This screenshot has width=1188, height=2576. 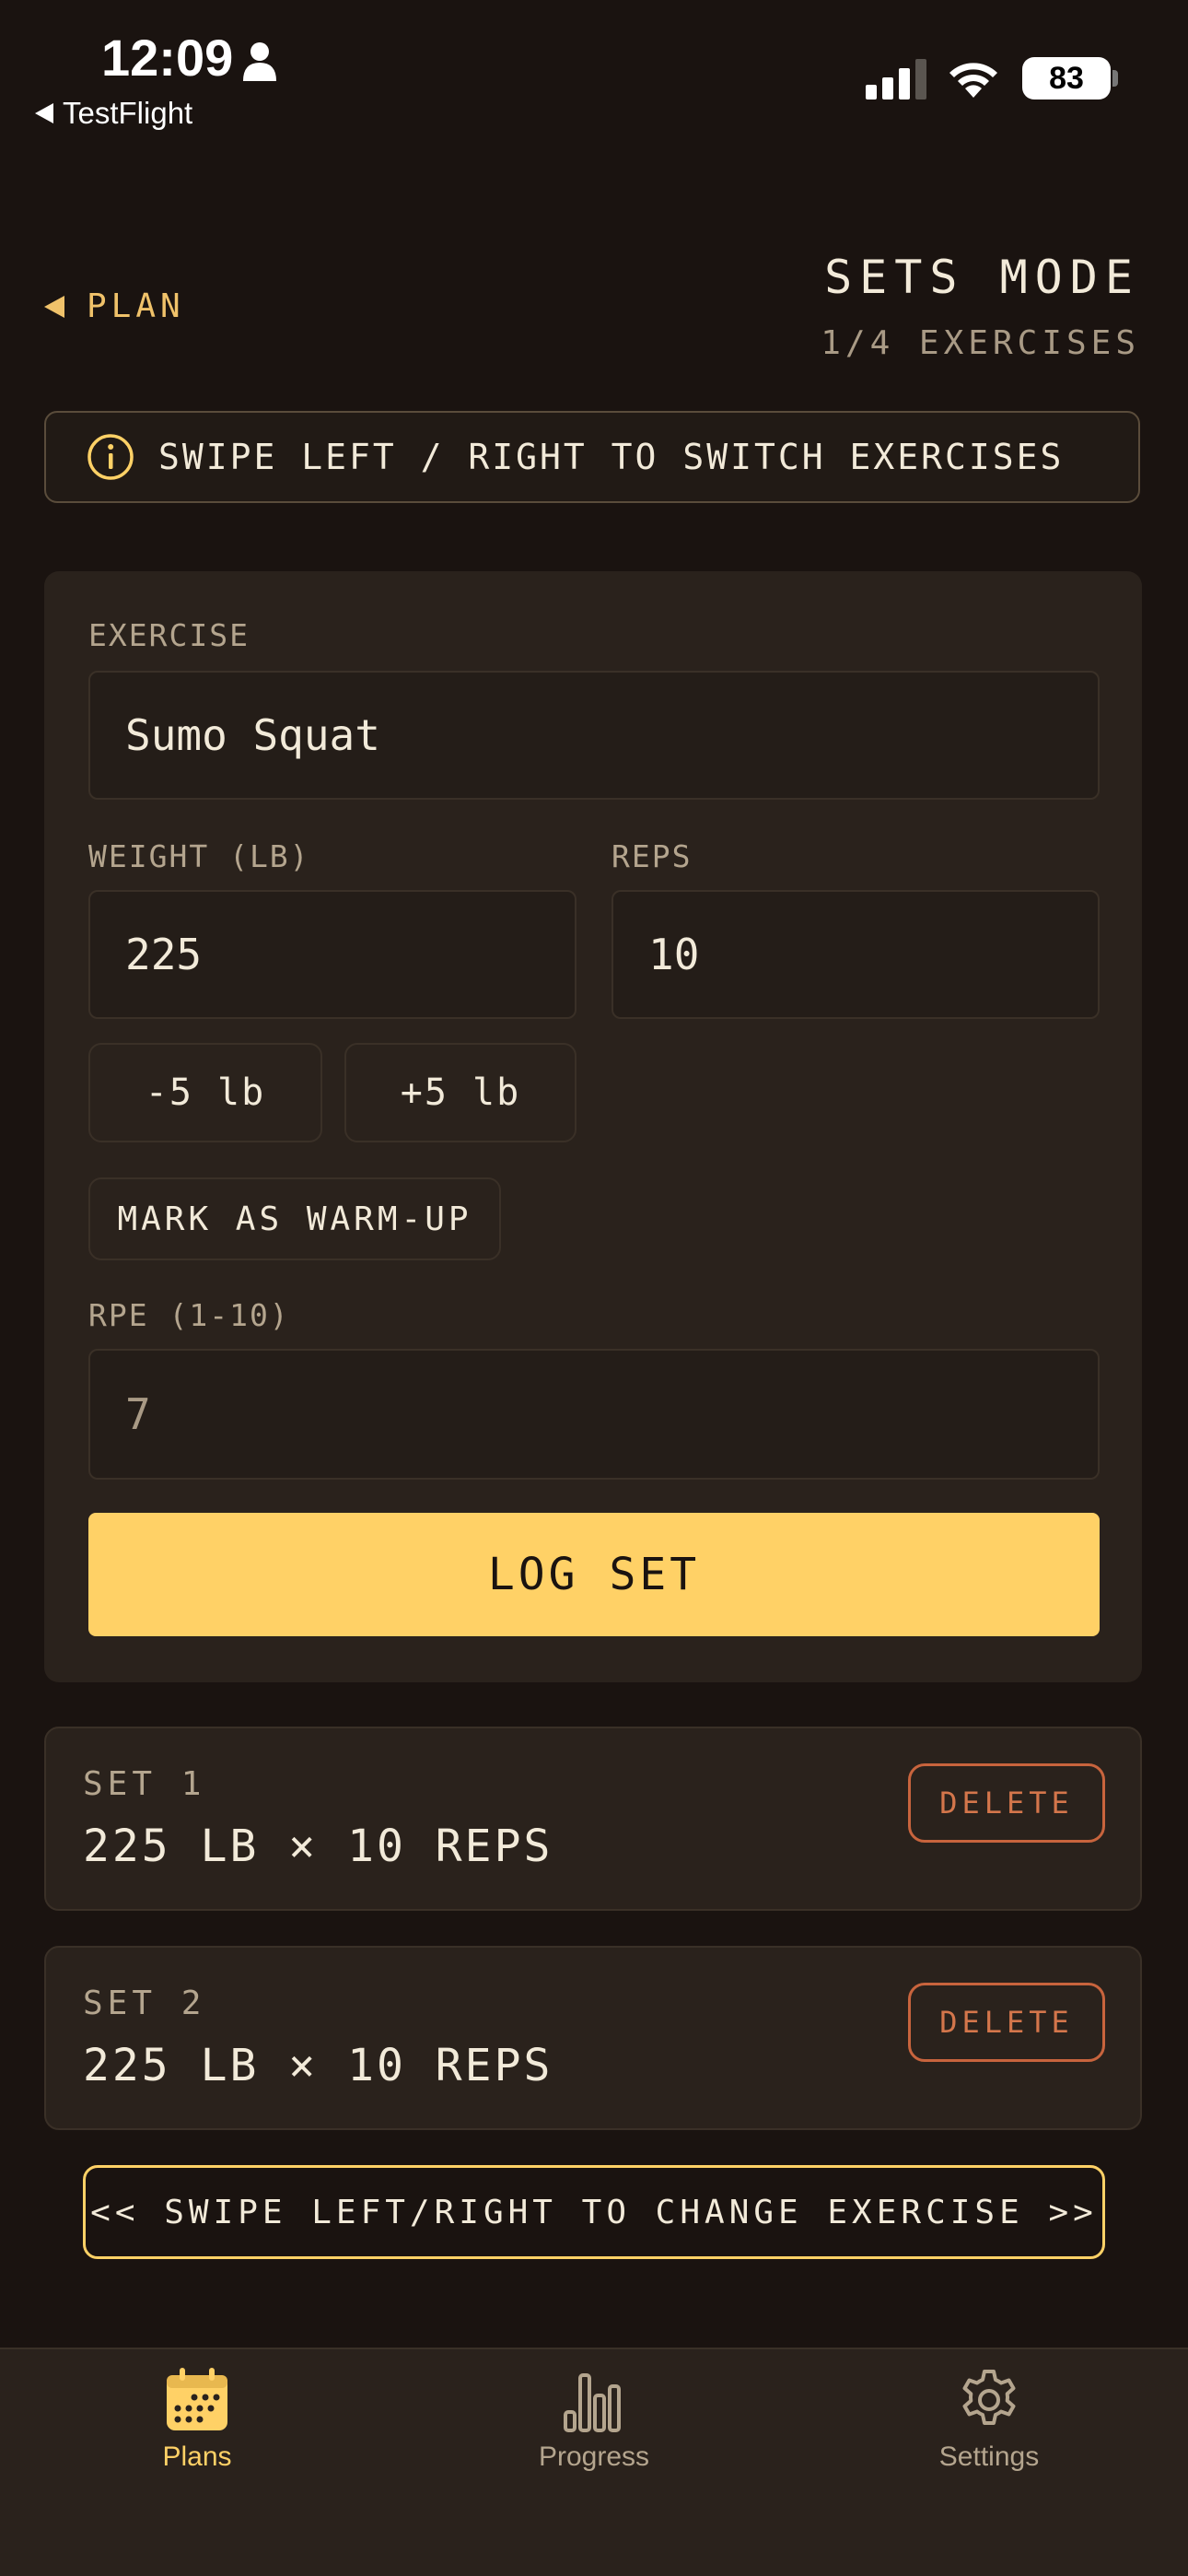 What do you see at coordinates (54, 306) in the screenshot?
I see `back-arrow-icon` at bounding box center [54, 306].